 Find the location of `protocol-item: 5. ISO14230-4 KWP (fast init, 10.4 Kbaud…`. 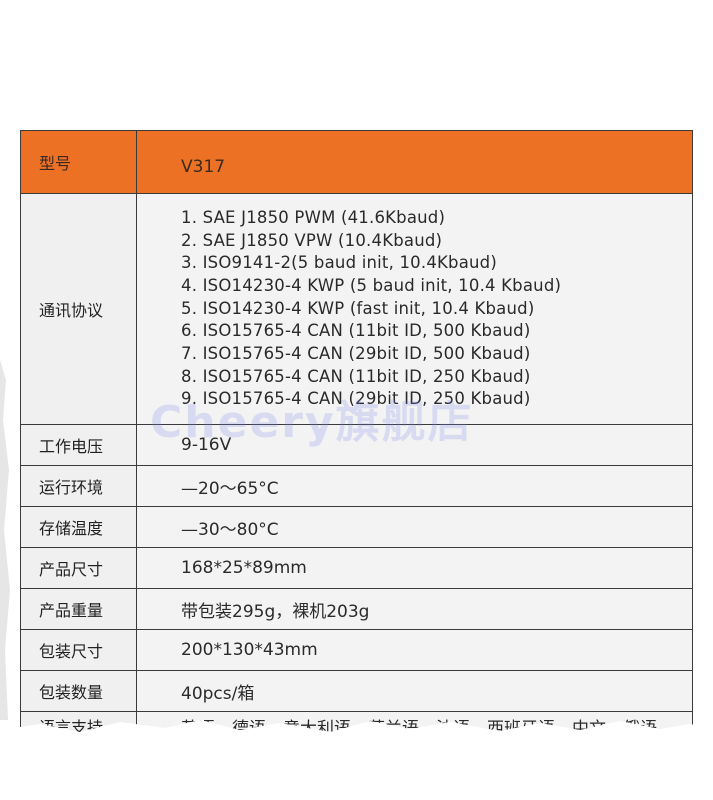

protocol-item: 5. ISO14230-4 KWP (fast init, 10.4 Kbaud… is located at coordinates (358, 308).